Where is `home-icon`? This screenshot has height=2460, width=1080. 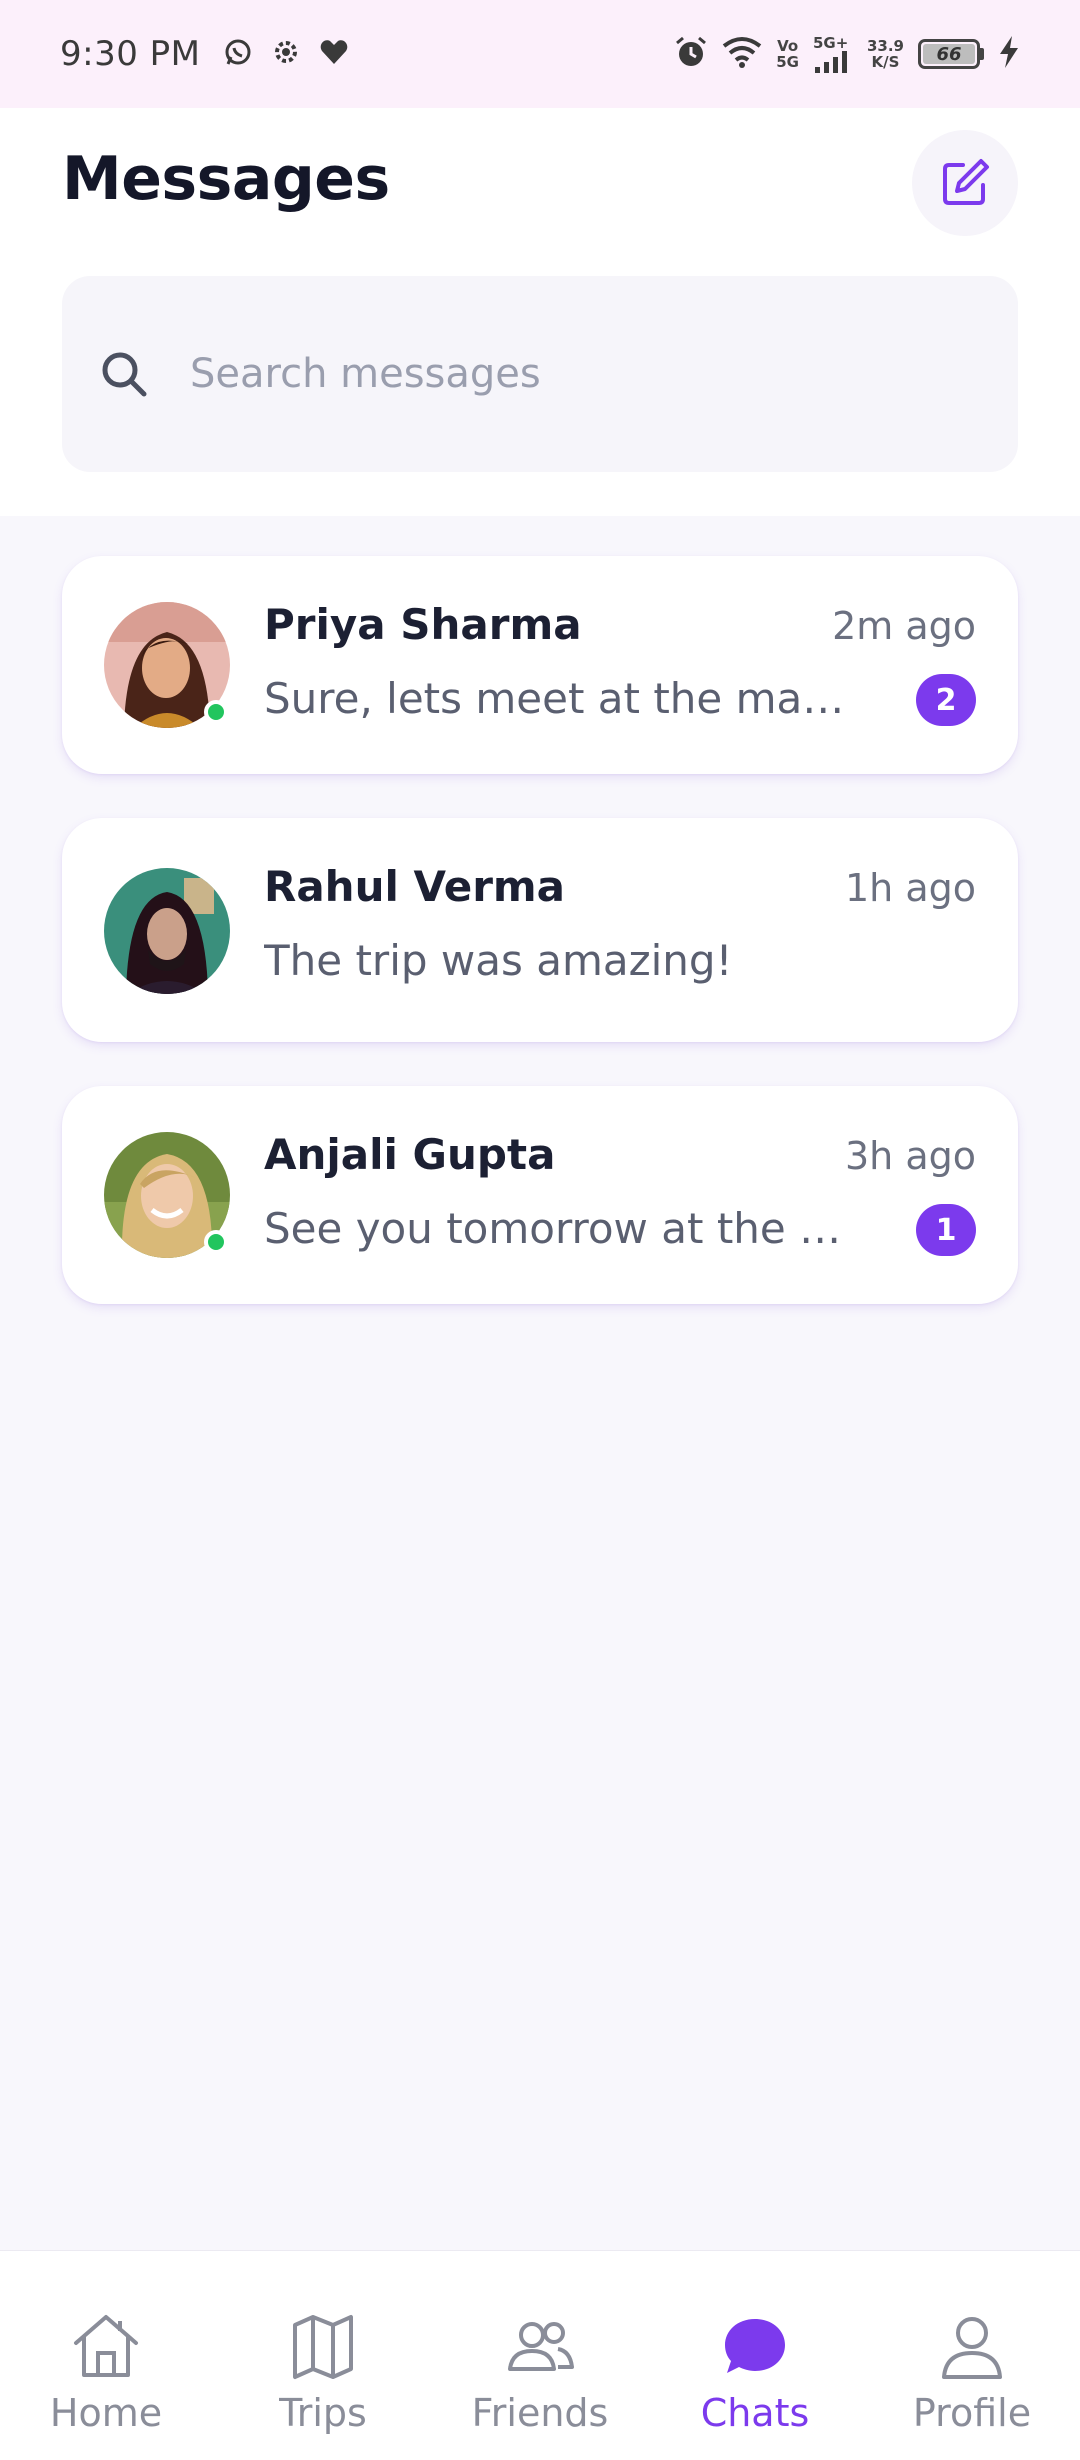
home-icon is located at coordinates (106, 2346).